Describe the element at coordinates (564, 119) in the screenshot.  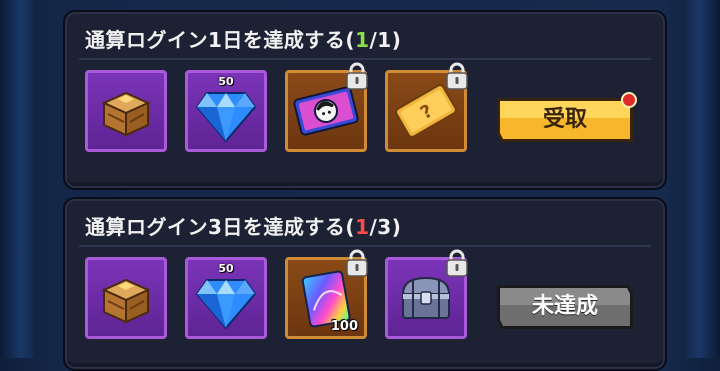
I see `claim-button-label: 受取` at that location.